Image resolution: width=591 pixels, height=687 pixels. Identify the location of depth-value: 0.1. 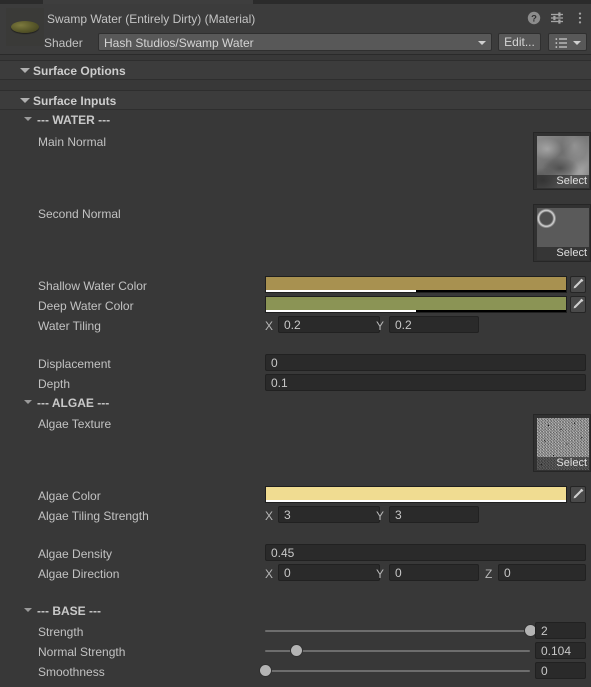
(279, 383).